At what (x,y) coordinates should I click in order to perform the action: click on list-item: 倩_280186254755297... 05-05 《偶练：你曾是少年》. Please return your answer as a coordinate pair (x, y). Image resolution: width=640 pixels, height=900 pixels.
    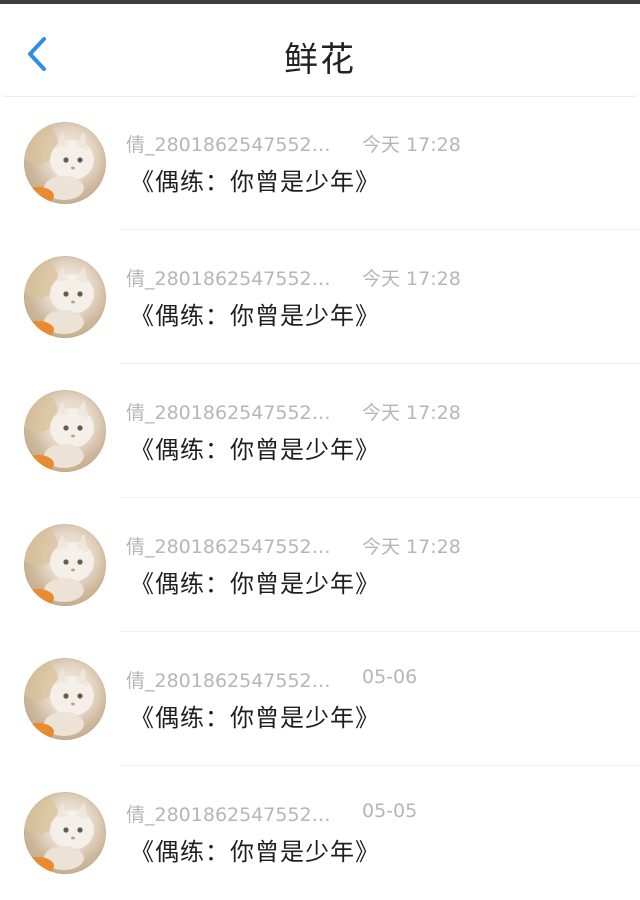
    Looking at the image, I should click on (320, 833).